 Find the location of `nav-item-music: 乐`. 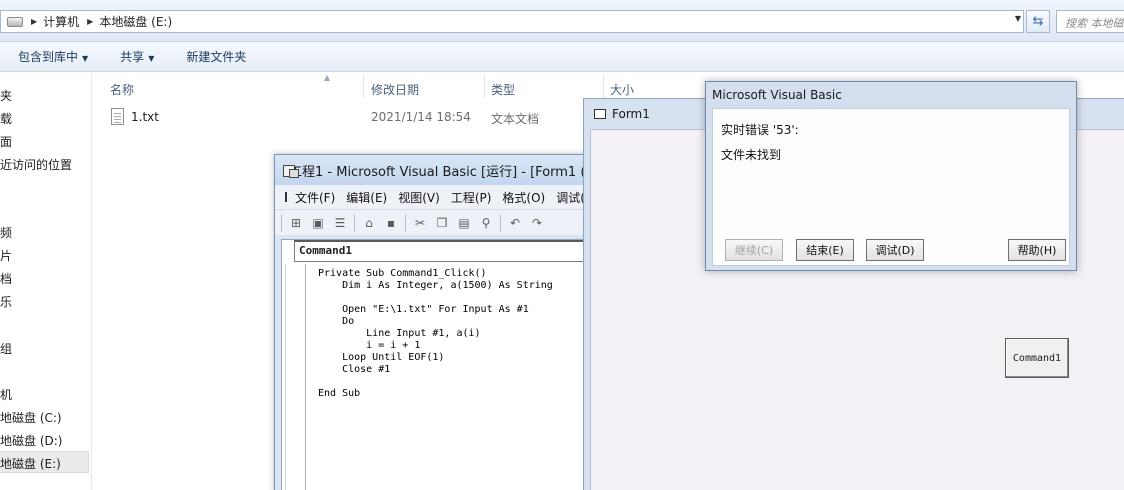

nav-item-music: 乐 is located at coordinates (6, 301).